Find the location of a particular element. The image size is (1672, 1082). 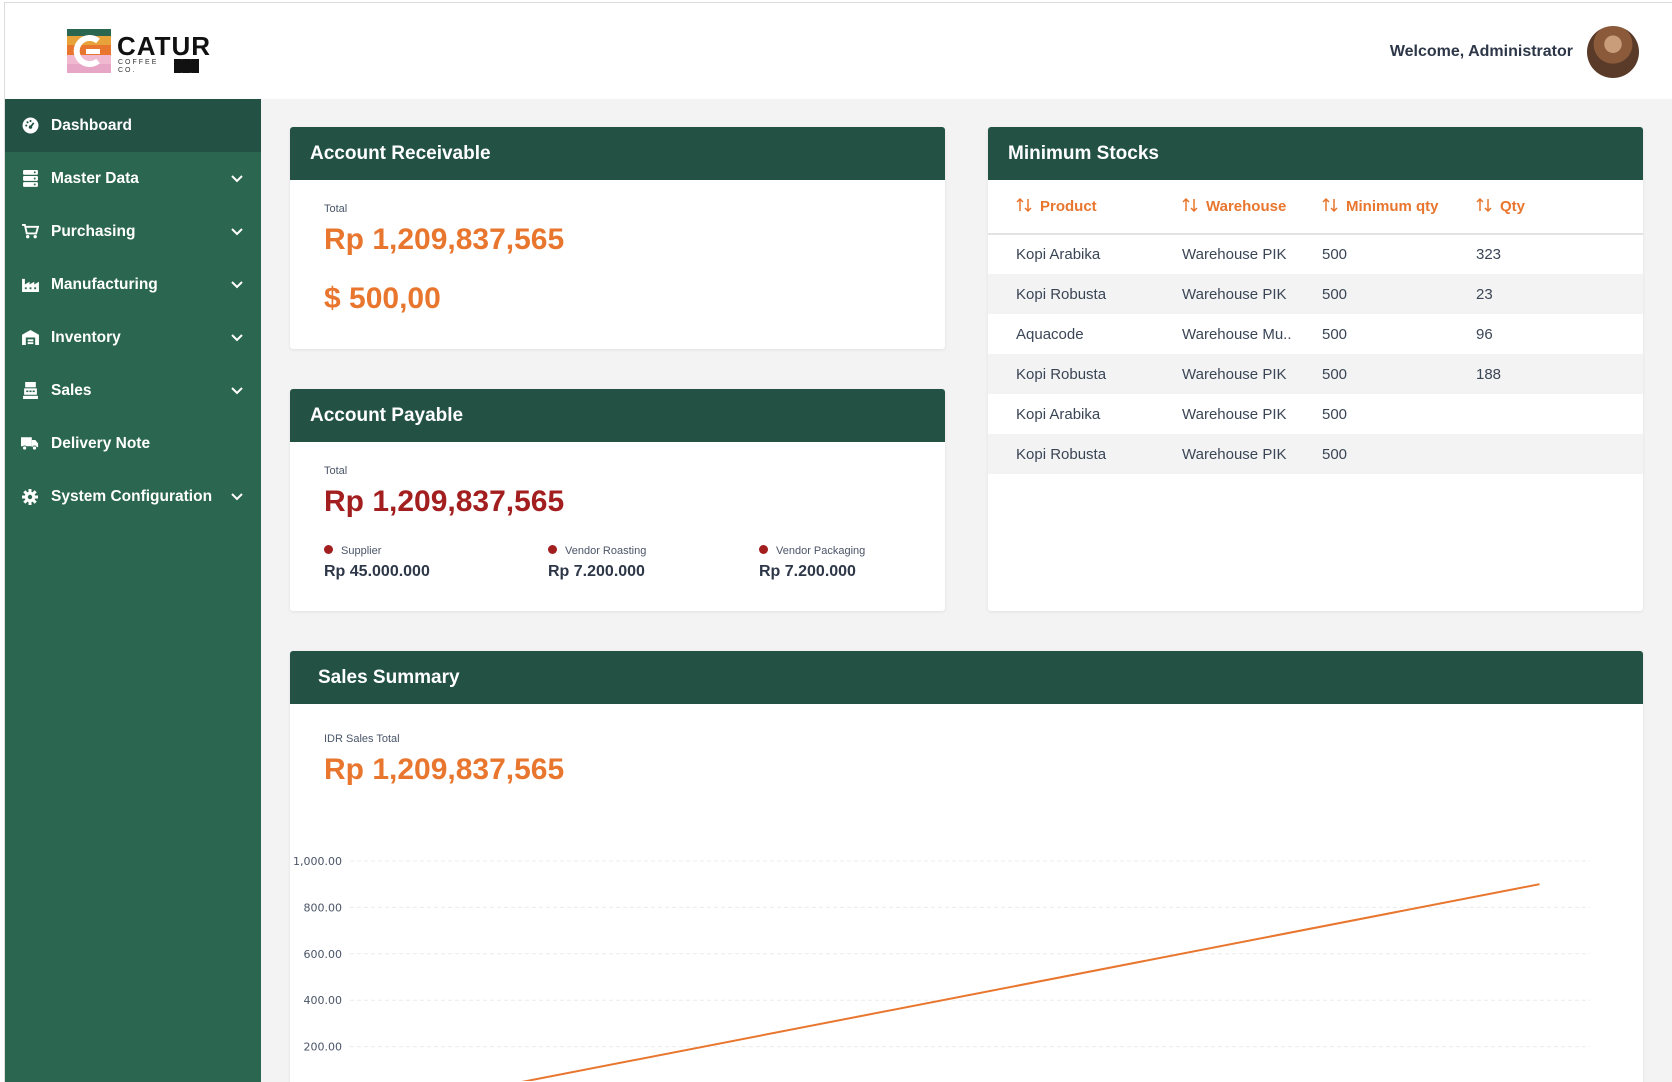

sidebar-item-label: Master Data is located at coordinates (95, 178).